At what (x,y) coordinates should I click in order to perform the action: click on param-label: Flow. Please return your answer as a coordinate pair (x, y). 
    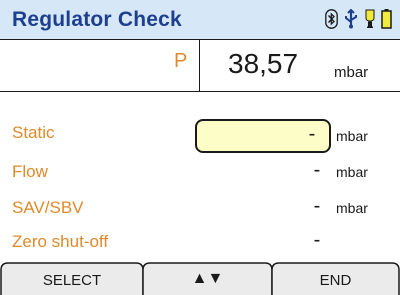
    Looking at the image, I should click on (30, 171).